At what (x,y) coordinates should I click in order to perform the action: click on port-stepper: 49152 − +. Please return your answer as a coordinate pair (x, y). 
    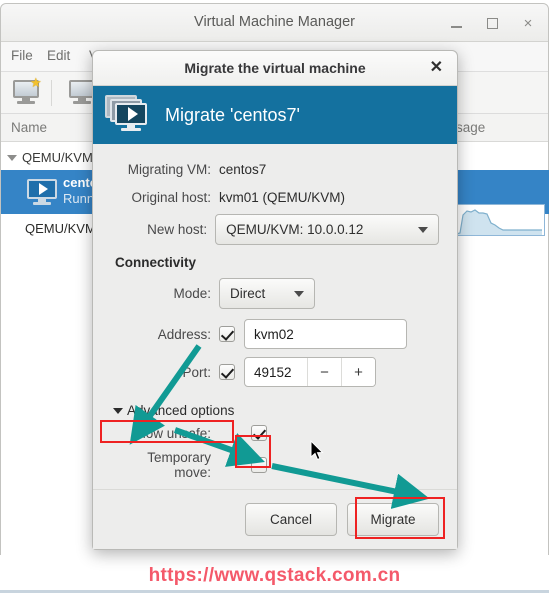
    Looking at the image, I should click on (310, 372).